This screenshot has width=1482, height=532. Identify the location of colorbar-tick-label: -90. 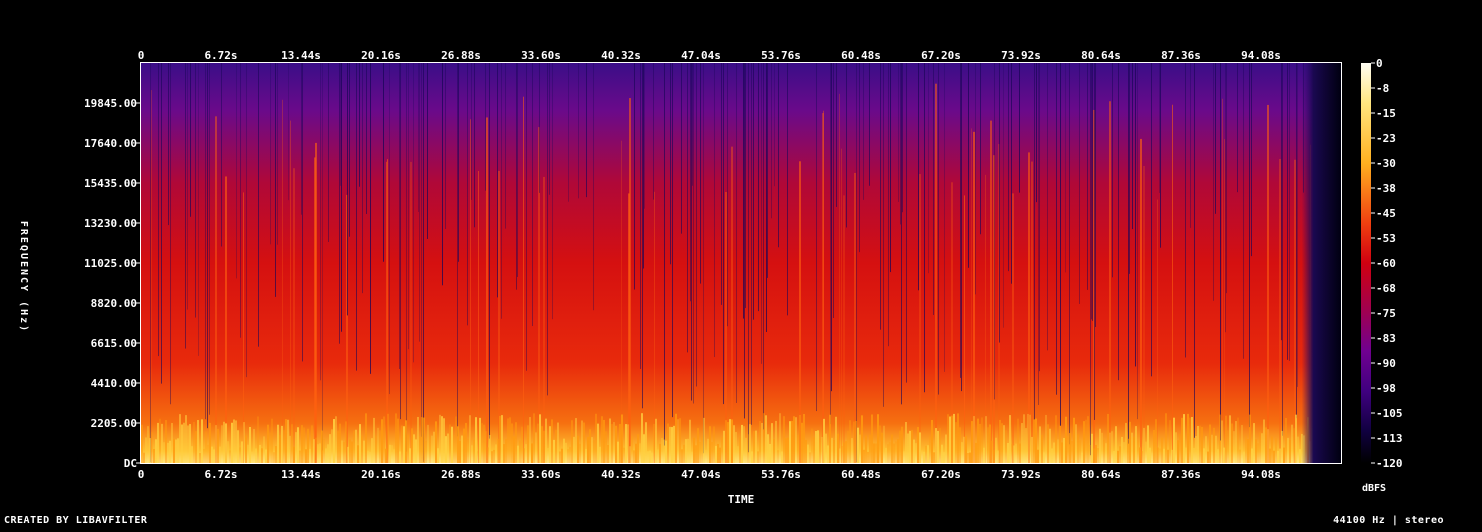
(1386, 363).